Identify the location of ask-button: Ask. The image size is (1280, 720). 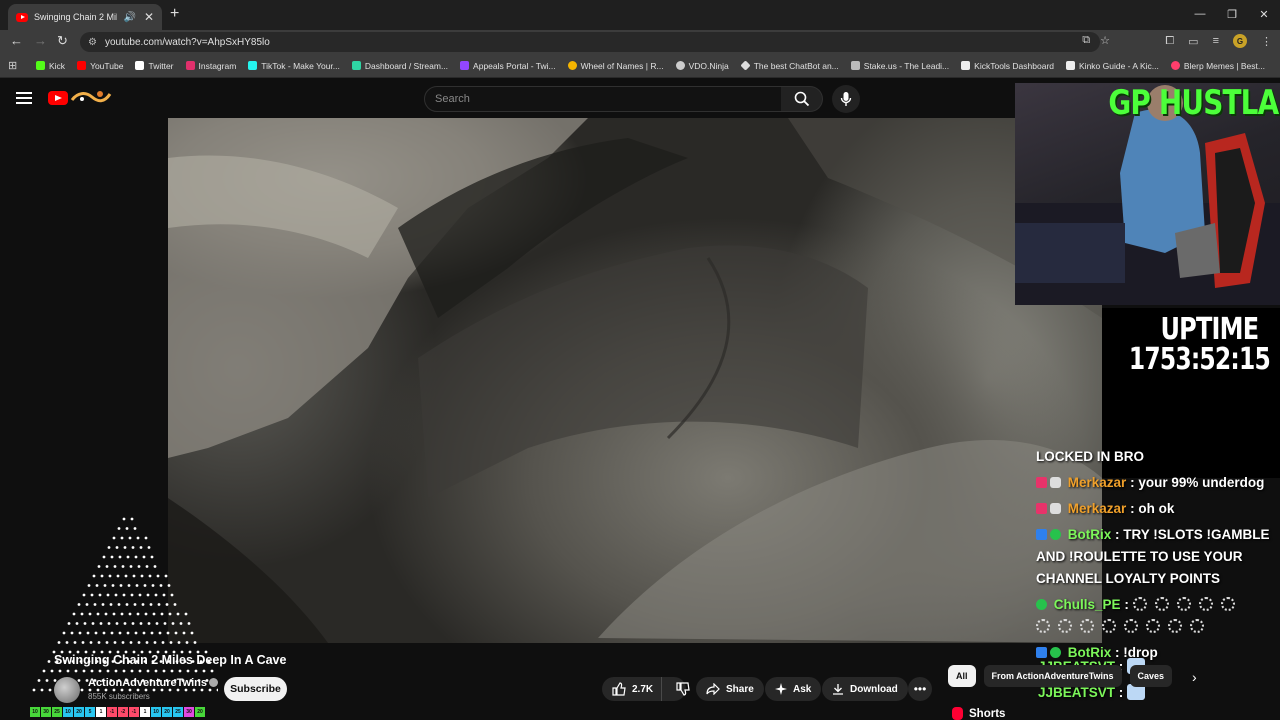
(793, 689).